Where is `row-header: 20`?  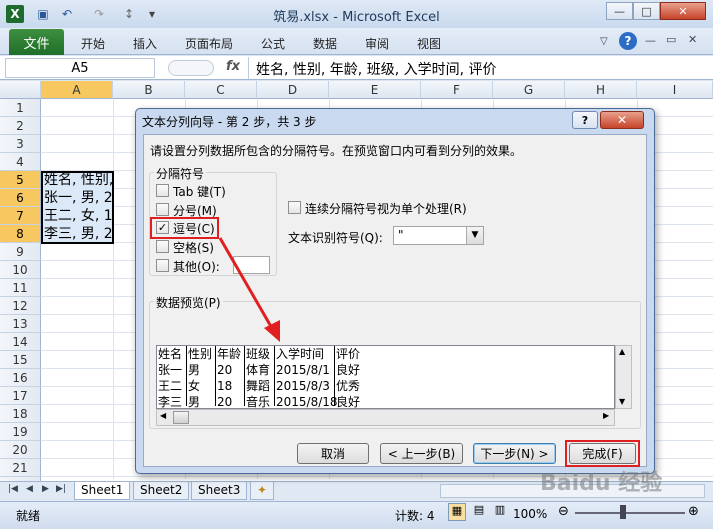 row-header: 20 is located at coordinates (20, 450).